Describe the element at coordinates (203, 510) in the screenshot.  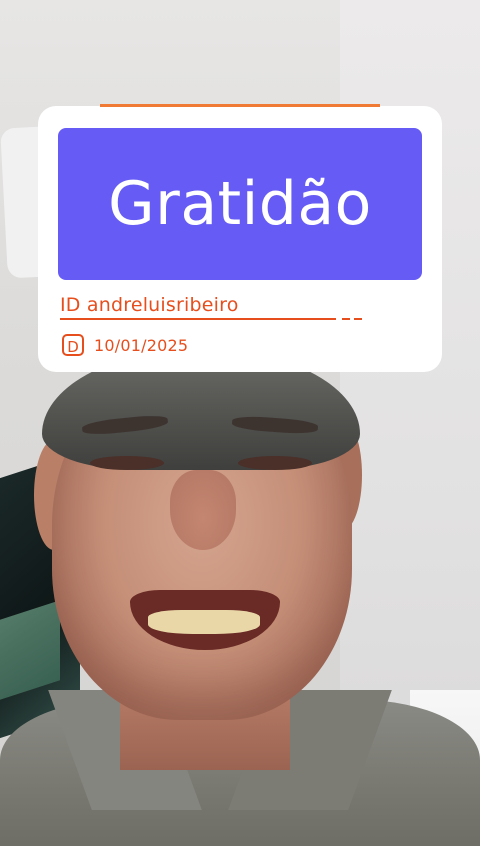
I see `person-nose` at that location.